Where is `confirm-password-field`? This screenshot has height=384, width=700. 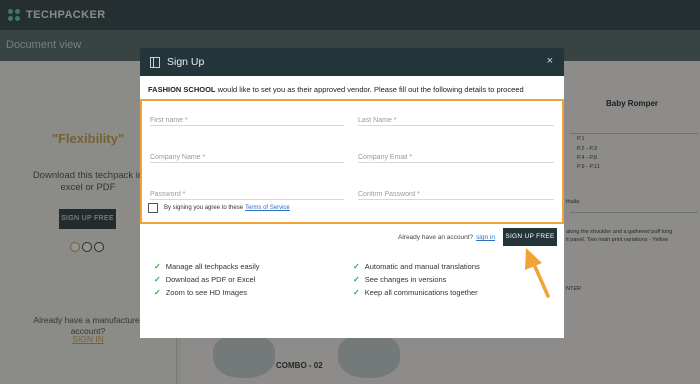
confirm-password-field is located at coordinates (456, 192).